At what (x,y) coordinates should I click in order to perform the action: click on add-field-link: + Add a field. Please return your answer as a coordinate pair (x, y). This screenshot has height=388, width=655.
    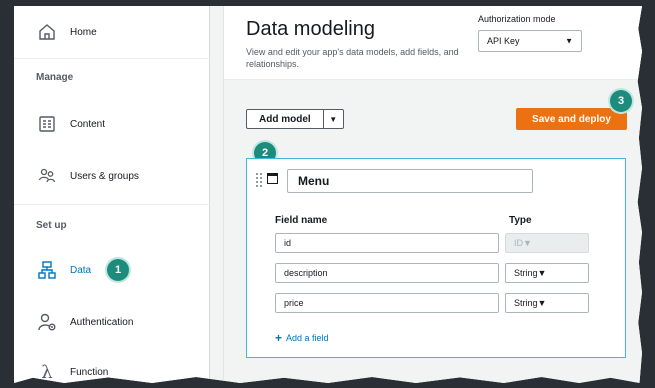
    Looking at the image, I should click on (302, 338).